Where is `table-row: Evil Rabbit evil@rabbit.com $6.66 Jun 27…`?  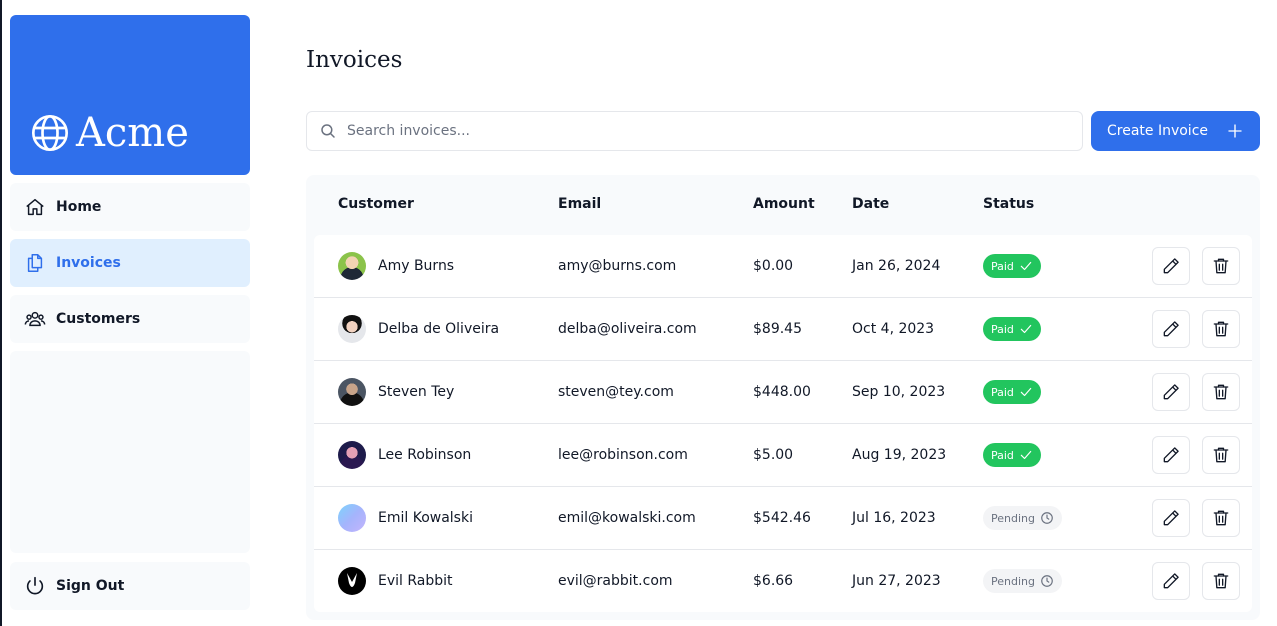 table-row: Evil Rabbit evil@rabbit.com $6.66 Jun 27… is located at coordinates (783, 581).